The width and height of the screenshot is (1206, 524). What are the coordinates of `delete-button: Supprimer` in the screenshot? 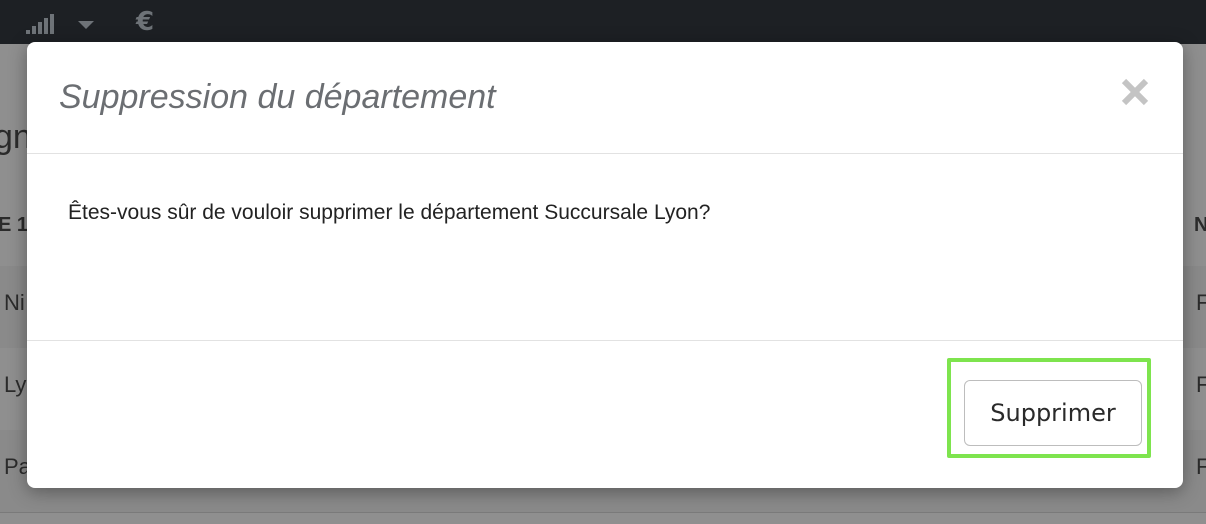 It's located at (1053, 413).